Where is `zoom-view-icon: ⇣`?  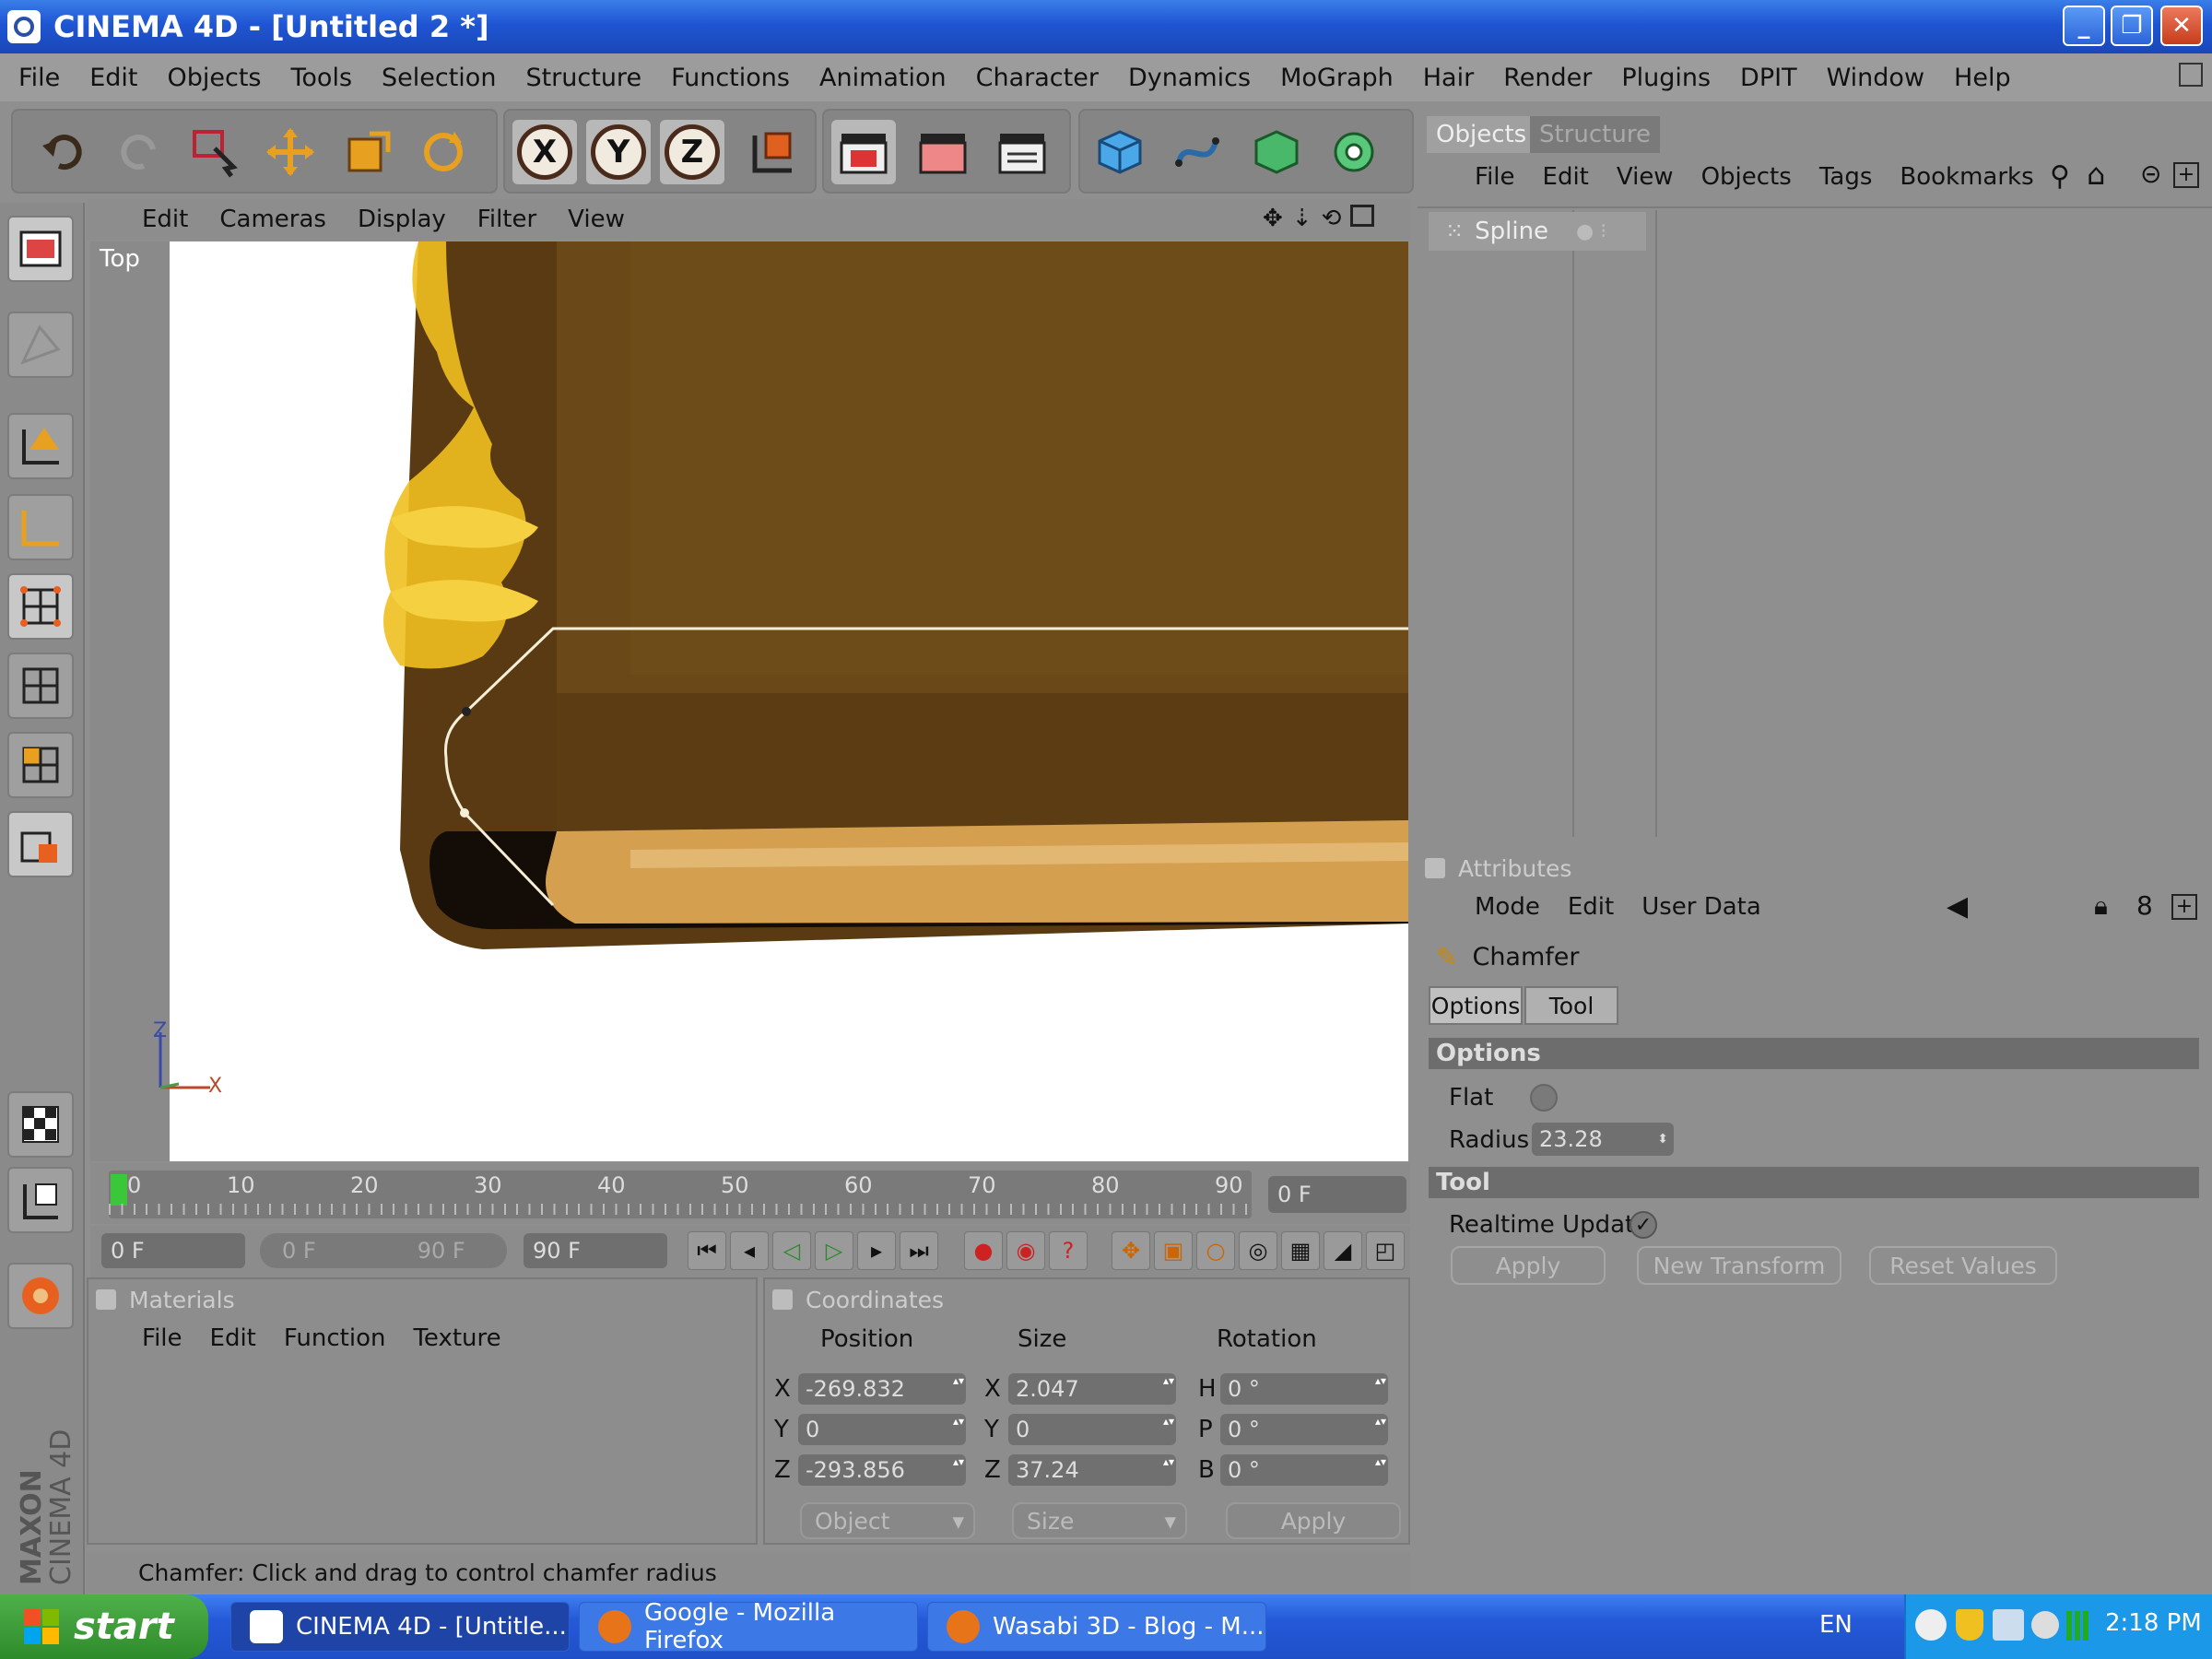 zoom-view-icon: ⇣ is located at coordinates (1302, 219).